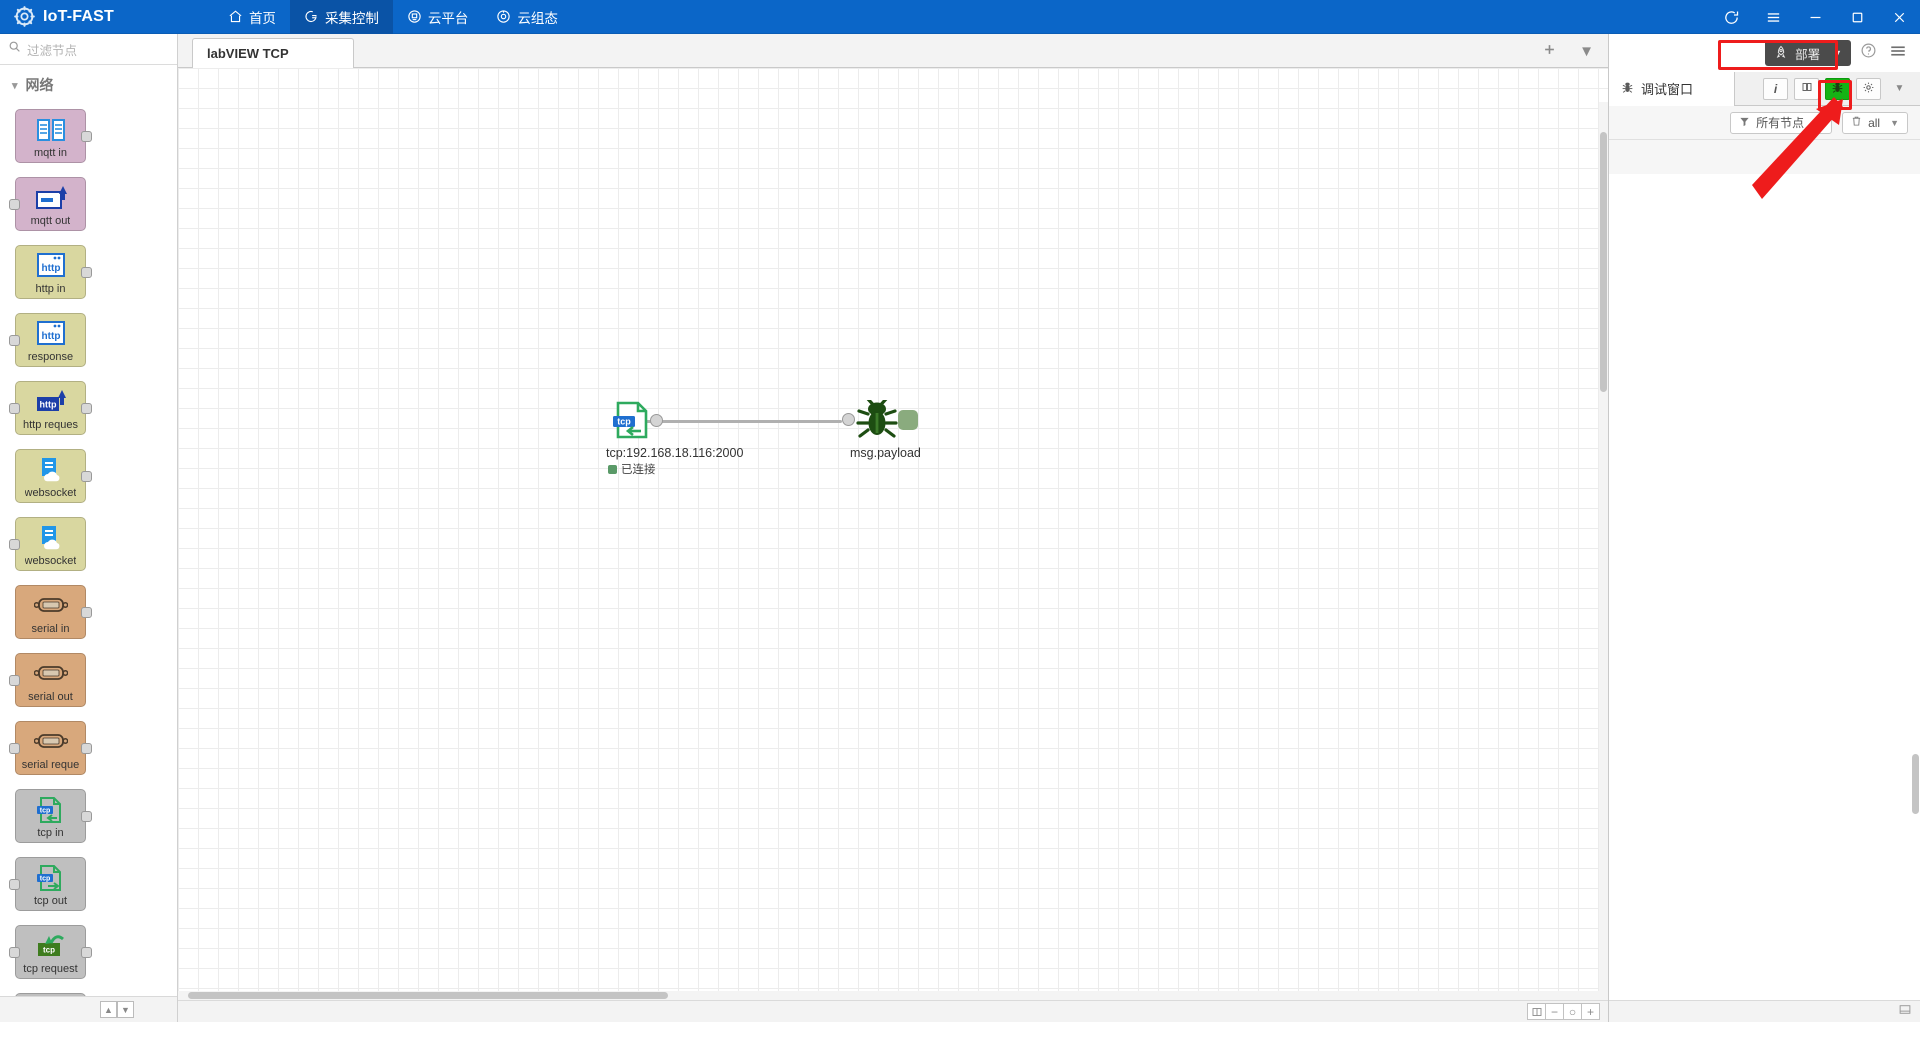  Describe the element at coordinates (888, 995) in the screenshot. I see `canvas-horizontal-scrollbar` at that location.